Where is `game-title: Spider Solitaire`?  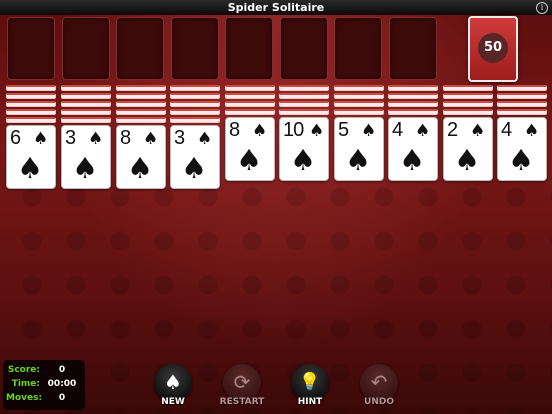
game-title: Spider Solitaire is located at coordinates (276, 7).